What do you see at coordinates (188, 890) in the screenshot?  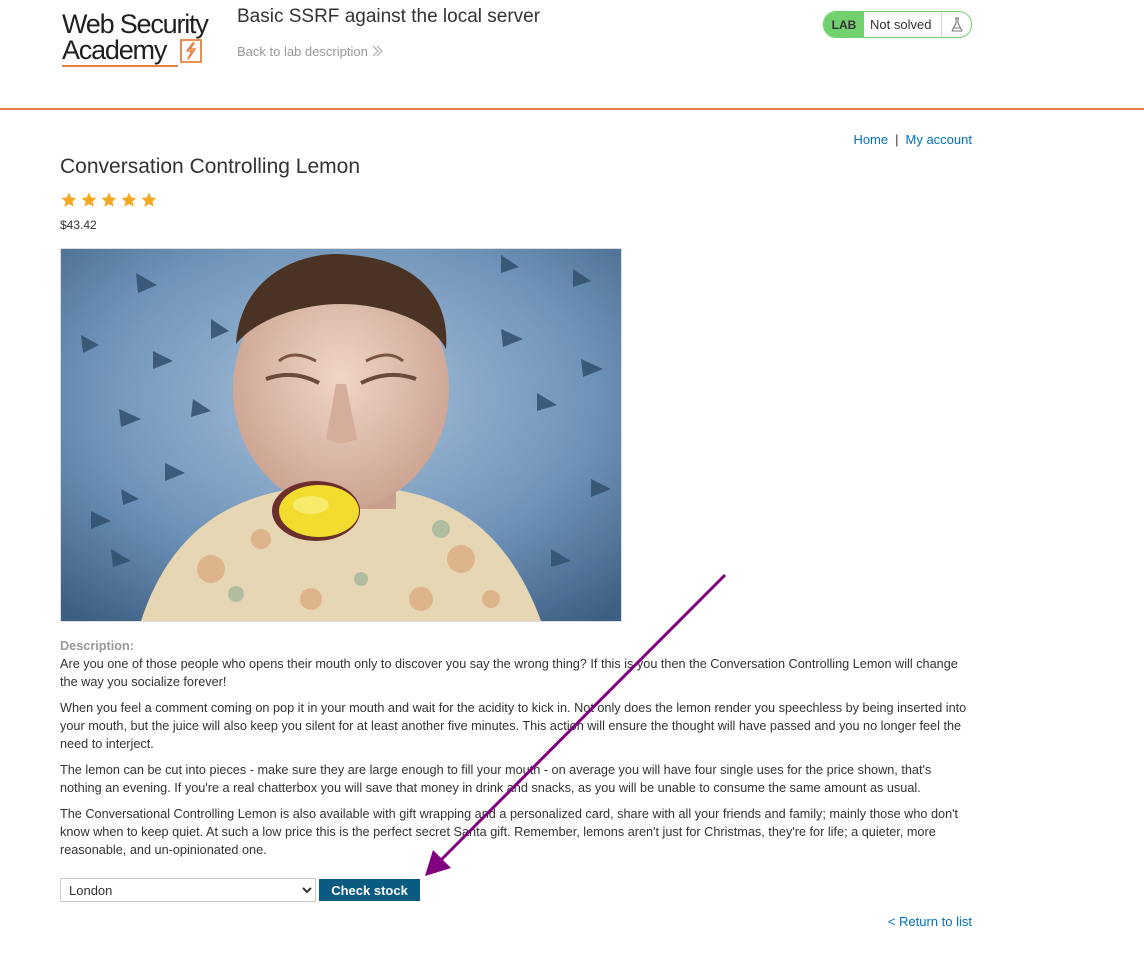 I see `store-location-select: London` at bounding box center [188, 890].